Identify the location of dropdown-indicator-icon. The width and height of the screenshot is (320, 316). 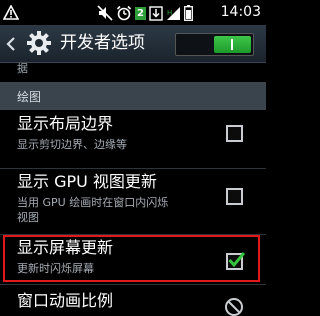
(234, 307).